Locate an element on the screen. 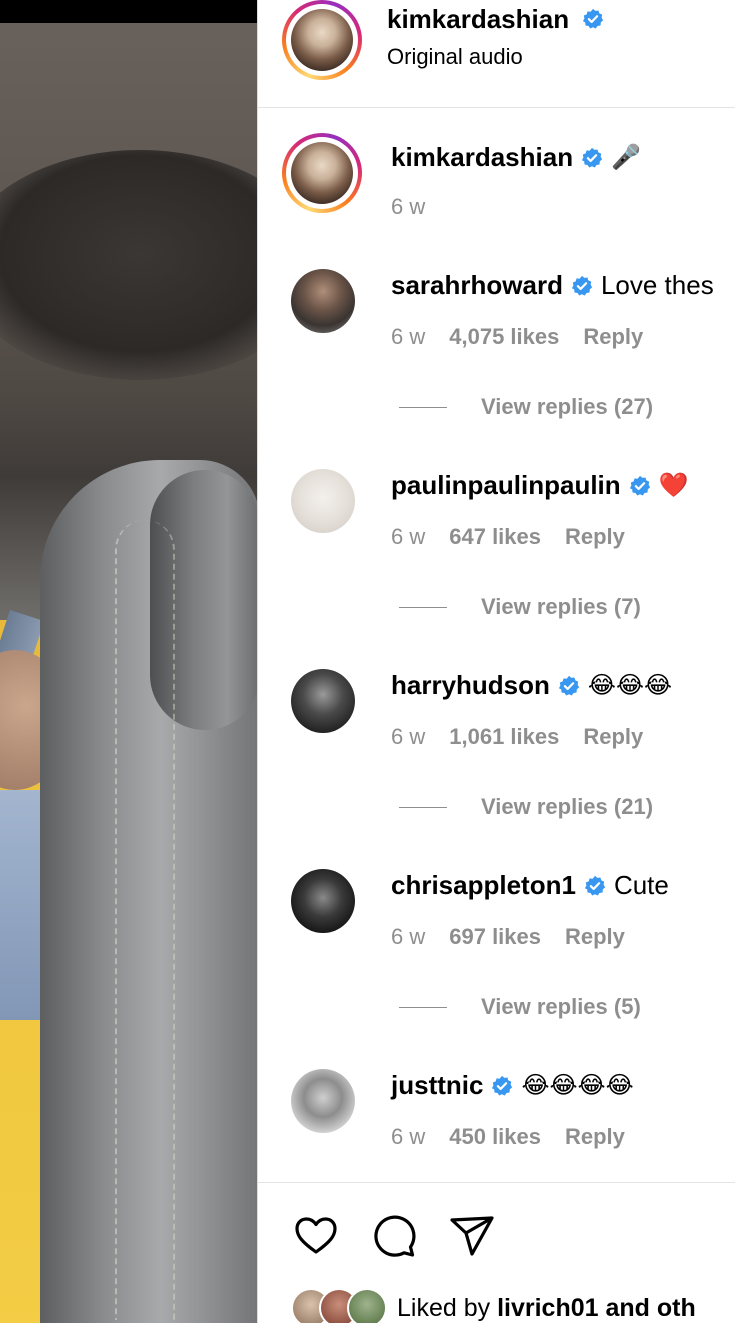  caption-username: kimkardashian is located at coordinates (482, 157).